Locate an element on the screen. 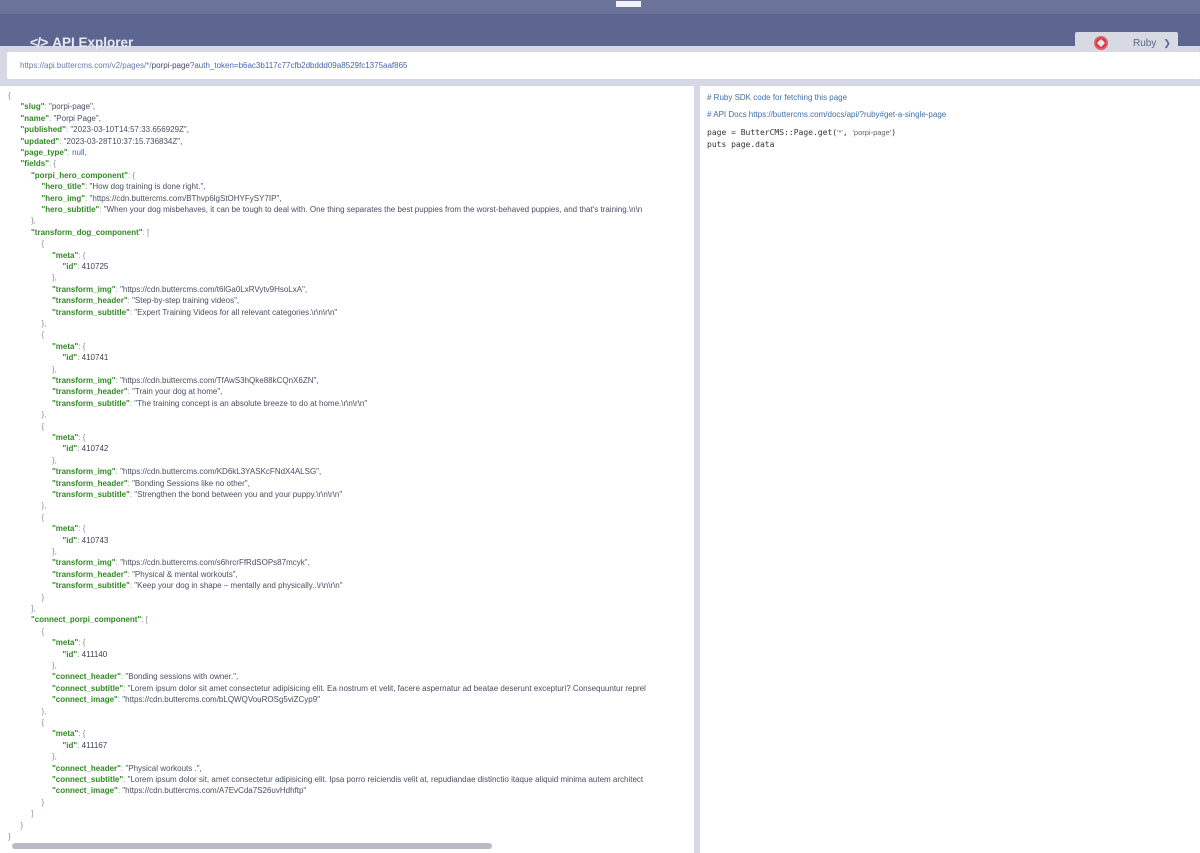 This screenshot has width=1200, height=853. json-token: 411140 is located at coordinates (94, 654).